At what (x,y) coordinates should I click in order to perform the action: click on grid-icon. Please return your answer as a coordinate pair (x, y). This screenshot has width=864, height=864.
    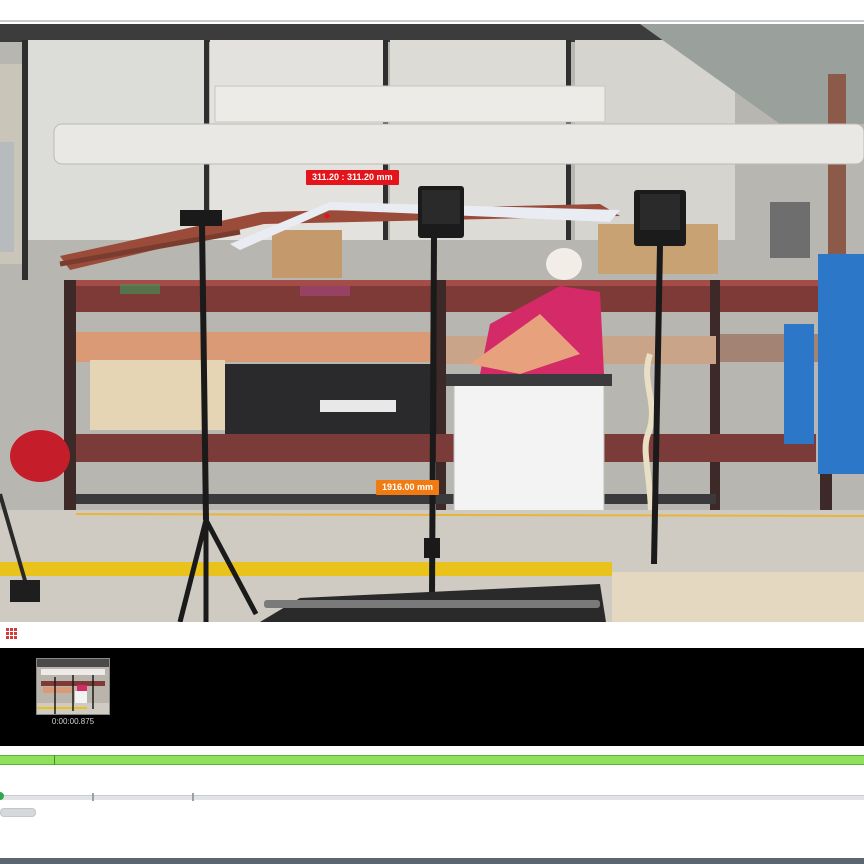
    Looking at the image, I should click on (11, 633).